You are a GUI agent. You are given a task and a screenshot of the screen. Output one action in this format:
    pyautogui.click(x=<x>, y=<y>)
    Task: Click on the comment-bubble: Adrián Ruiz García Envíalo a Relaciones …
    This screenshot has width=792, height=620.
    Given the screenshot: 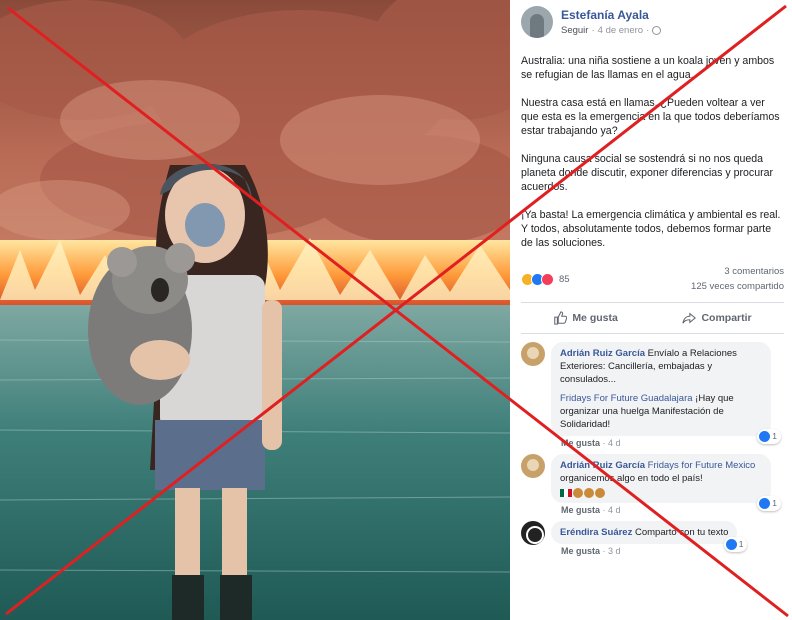 What is the action you would take?
    pyautogui.click(x=666, y=393)
    